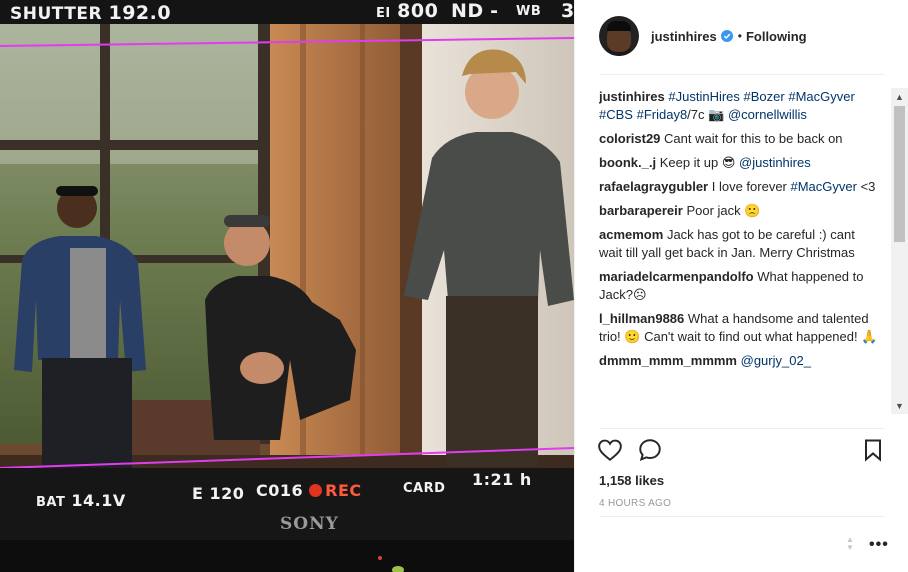 This screenshot has height=572, width=908. I want to click on comment-link: #CBS, so click(616, 114).